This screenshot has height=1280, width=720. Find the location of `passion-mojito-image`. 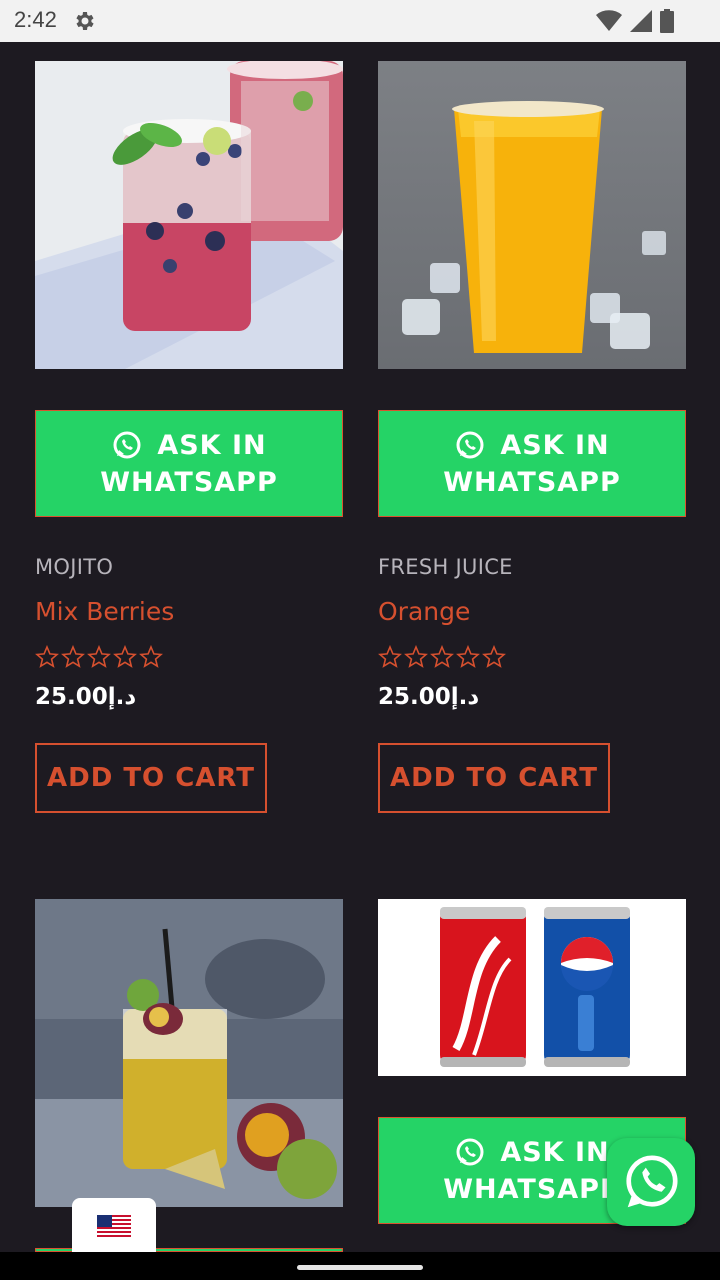

passion-mojito-image is located at coordinates (189, 1053).